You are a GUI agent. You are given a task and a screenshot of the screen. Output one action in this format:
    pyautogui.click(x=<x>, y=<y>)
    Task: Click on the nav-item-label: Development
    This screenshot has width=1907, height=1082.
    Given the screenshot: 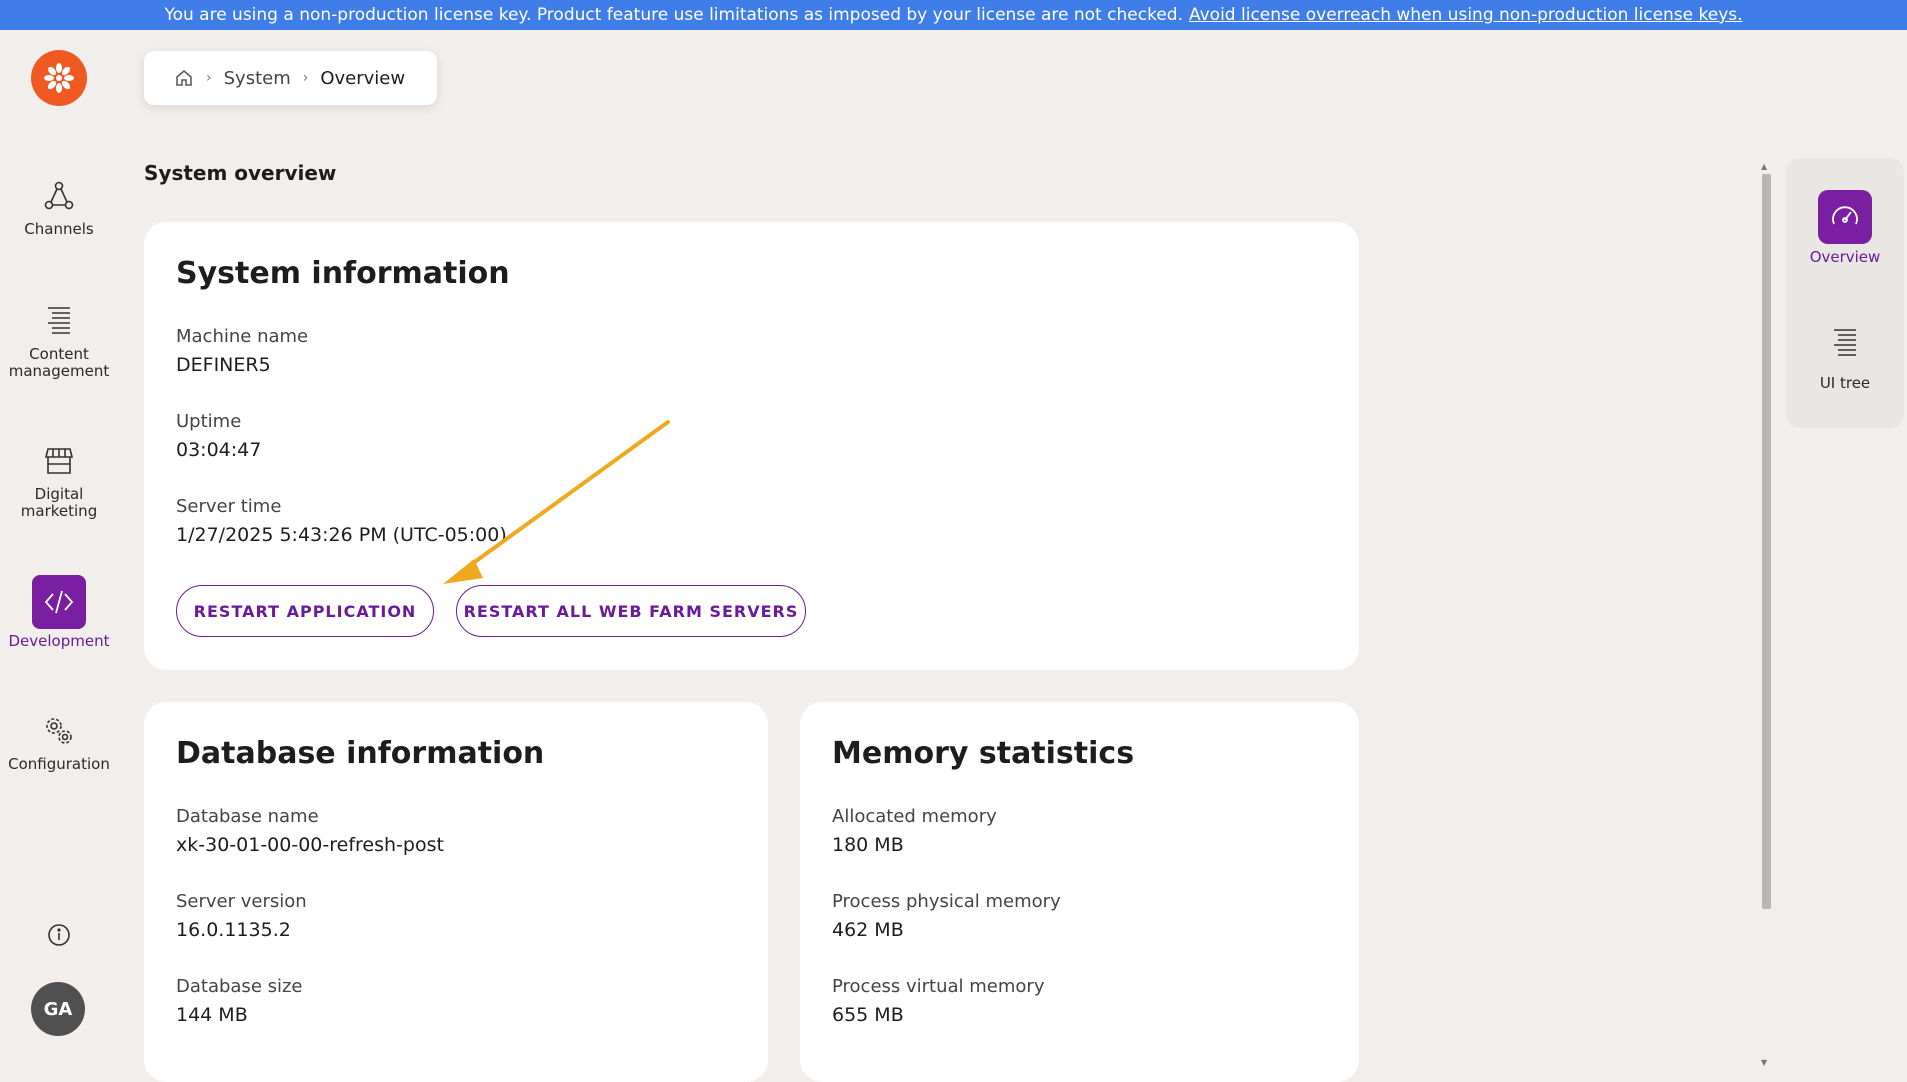 What is the action you would take?
    pyautogui.click(x=59, y=641)
    